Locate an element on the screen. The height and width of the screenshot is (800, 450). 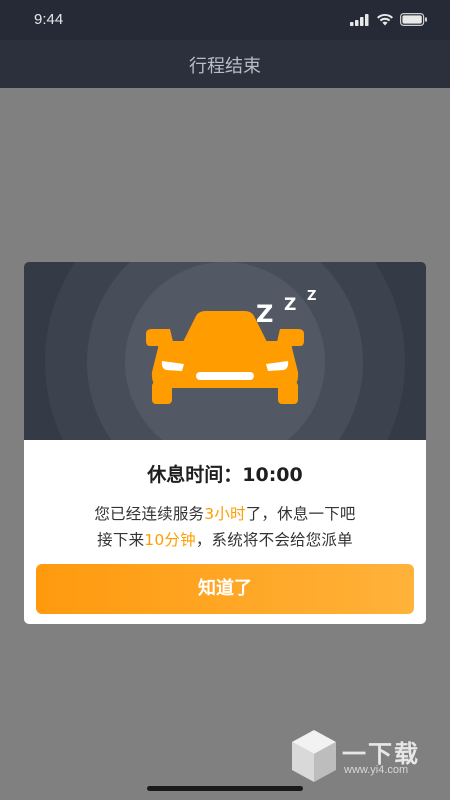
status-icons is located at coordinates (389, 20).